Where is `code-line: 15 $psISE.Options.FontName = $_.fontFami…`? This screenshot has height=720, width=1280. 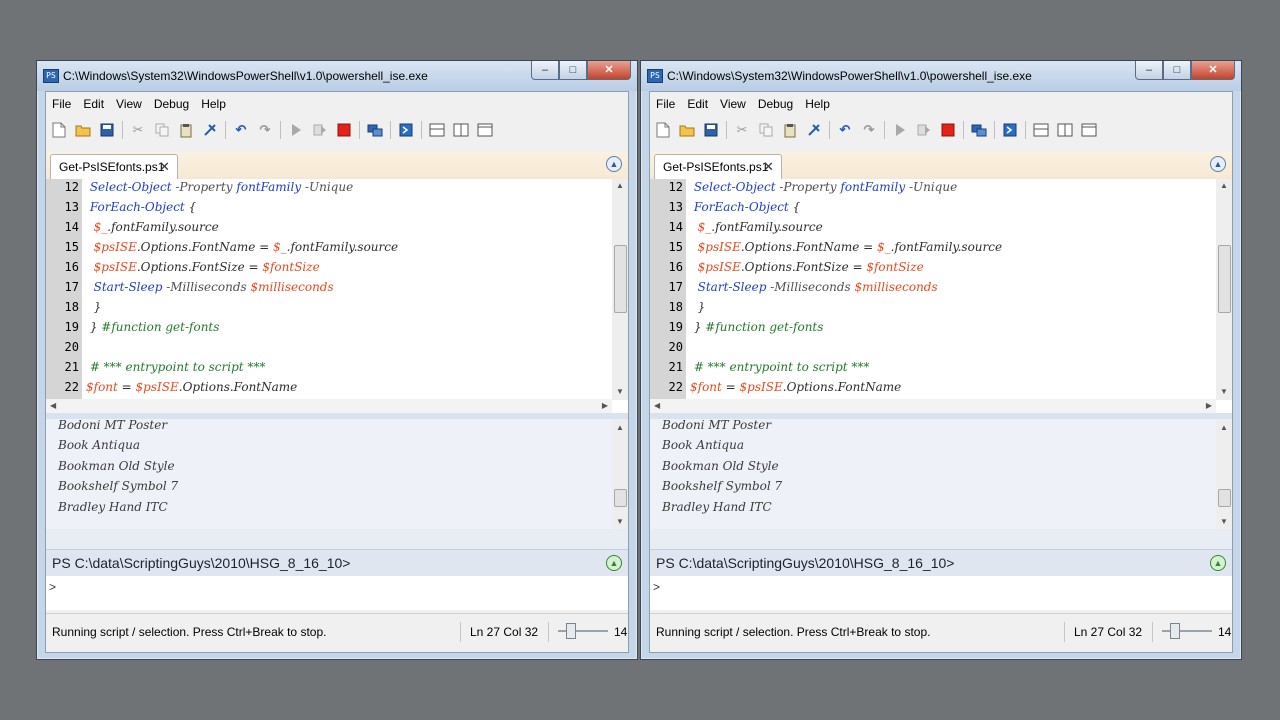
code-line: 15 $psISE.Options.FontName = $_.fontFami… is located at coordinates (933, 247).